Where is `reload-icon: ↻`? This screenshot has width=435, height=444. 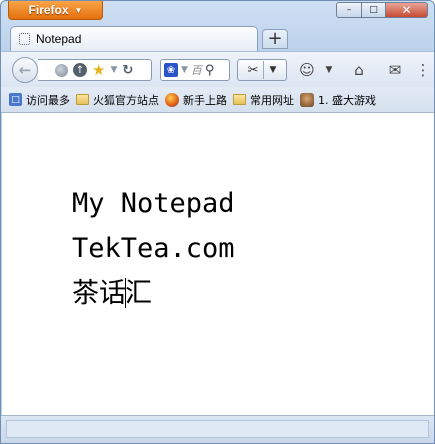
reload-icon: ↻ is located at coordinates (127, 70).